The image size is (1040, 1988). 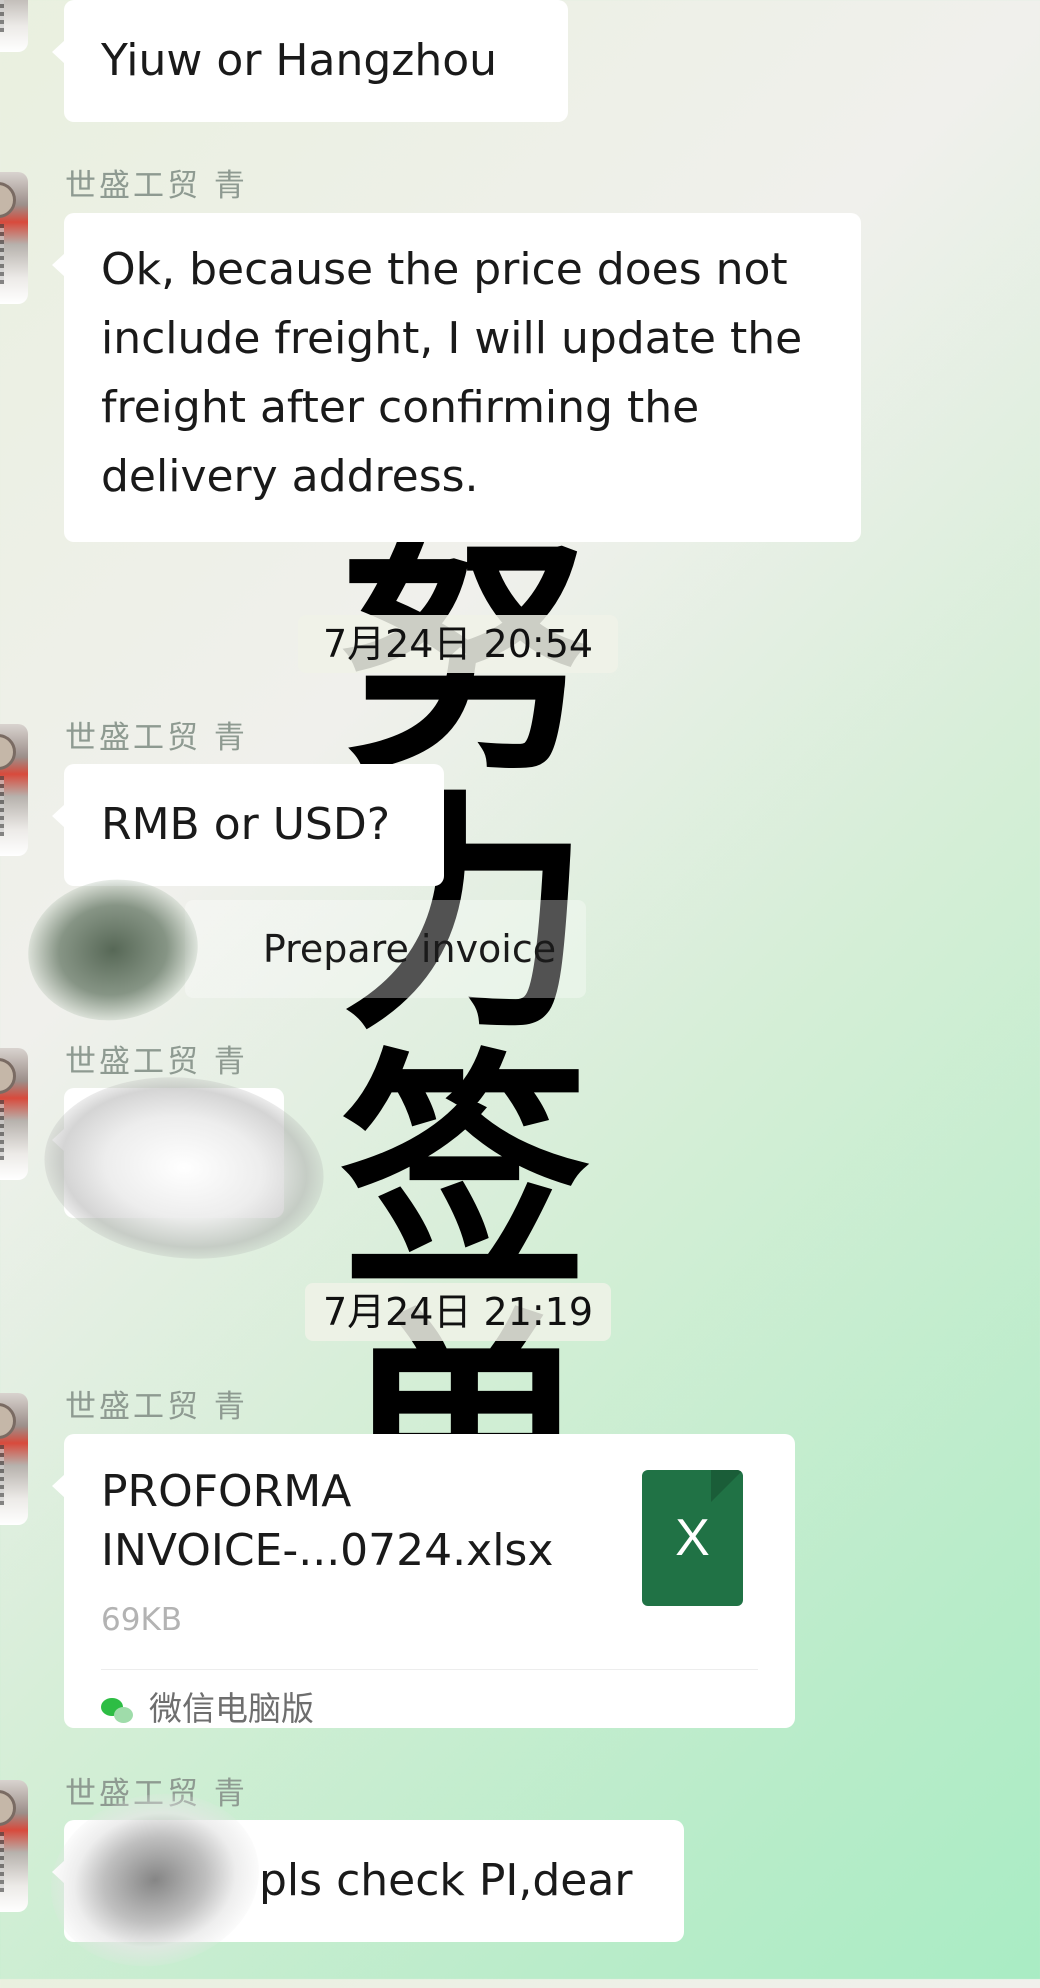 I want to click on file-source: 微信电脑版, so click(x=207, y=1709).